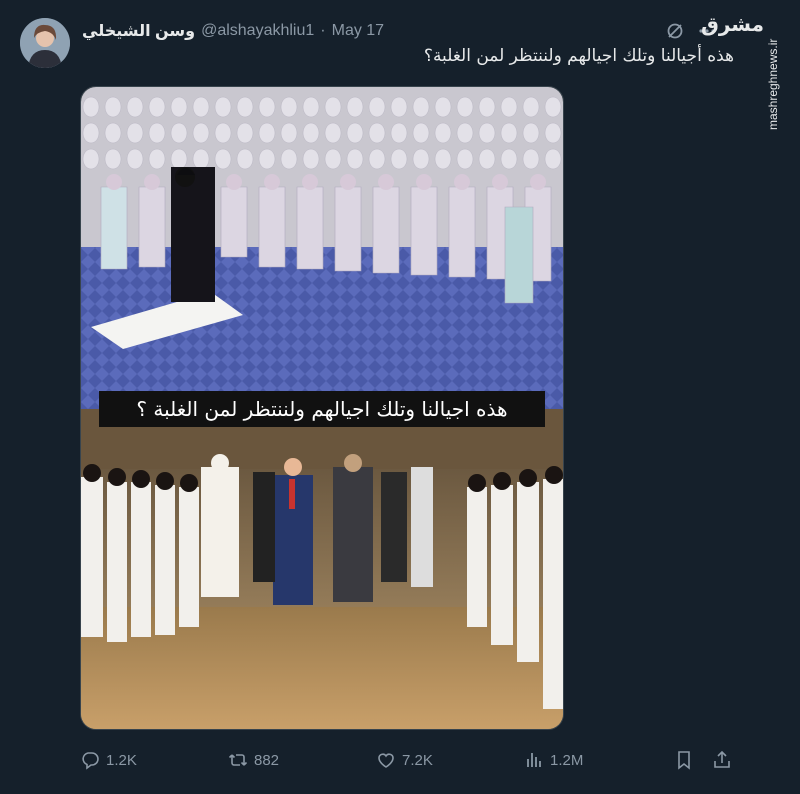 The width and height of the screenshot is (800, 794). I want to click on like-button: 7.2K, so click(404, 760).